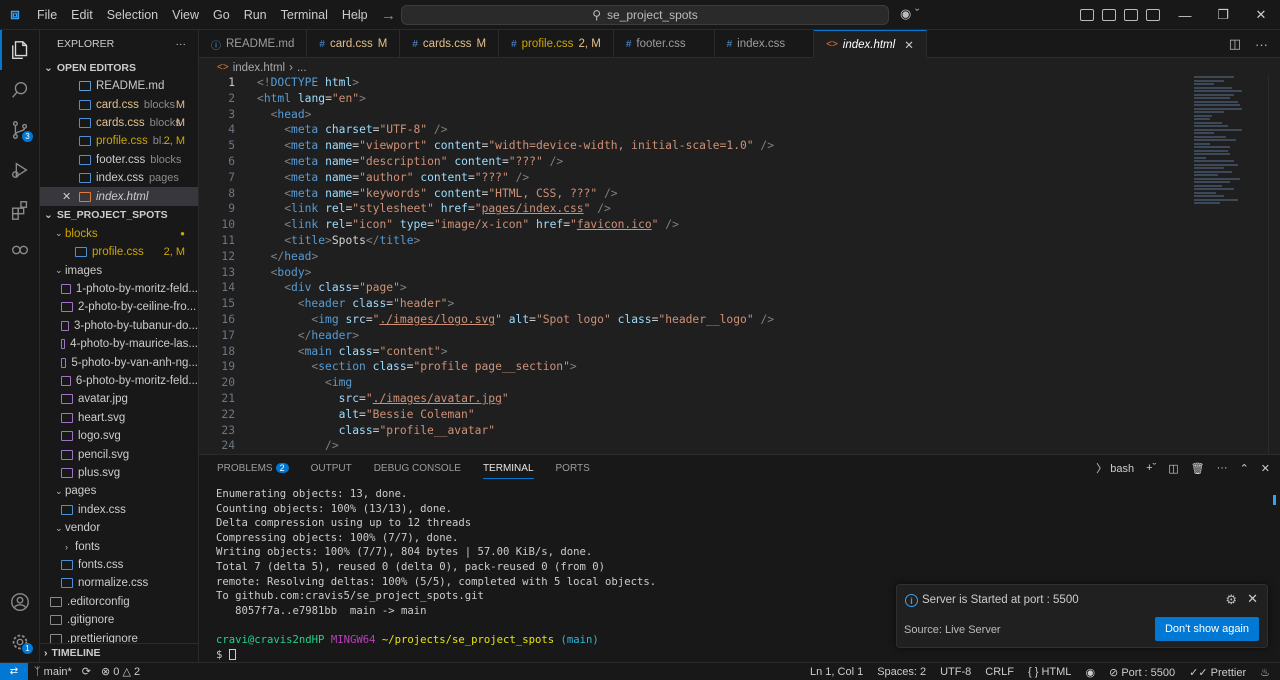 This screenshot has width=1280, height=680. I want to click on tab-index-css: # index.css, so click(765, 44).